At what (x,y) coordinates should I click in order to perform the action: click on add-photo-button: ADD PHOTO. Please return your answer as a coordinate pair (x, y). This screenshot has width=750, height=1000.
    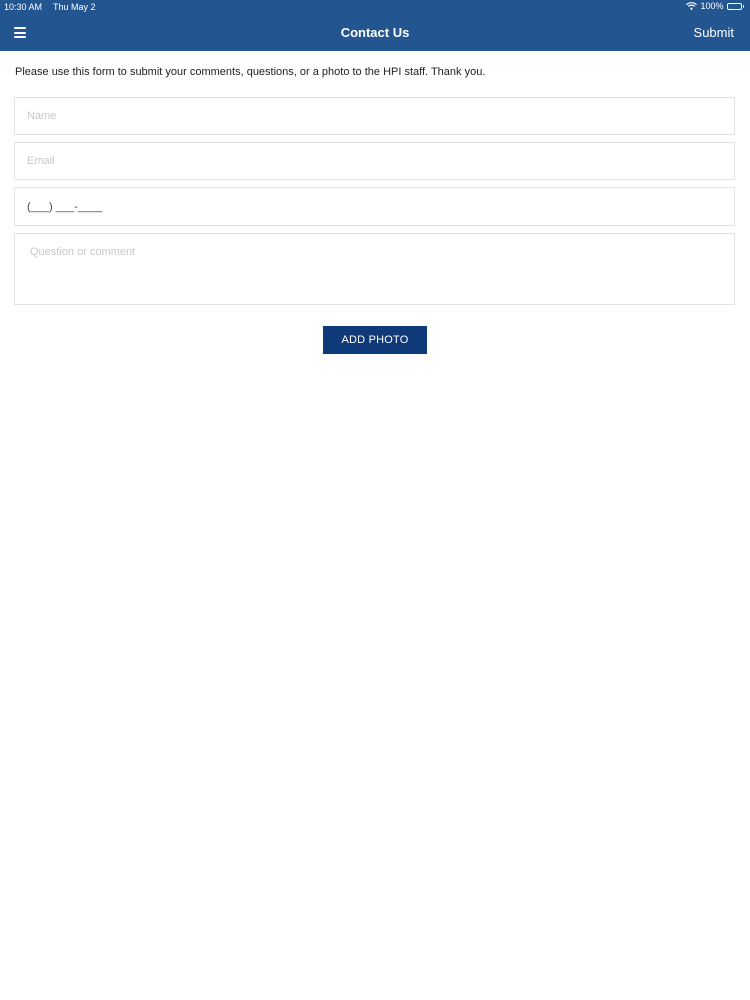
    Looking at the image, I should click on (375, 340).